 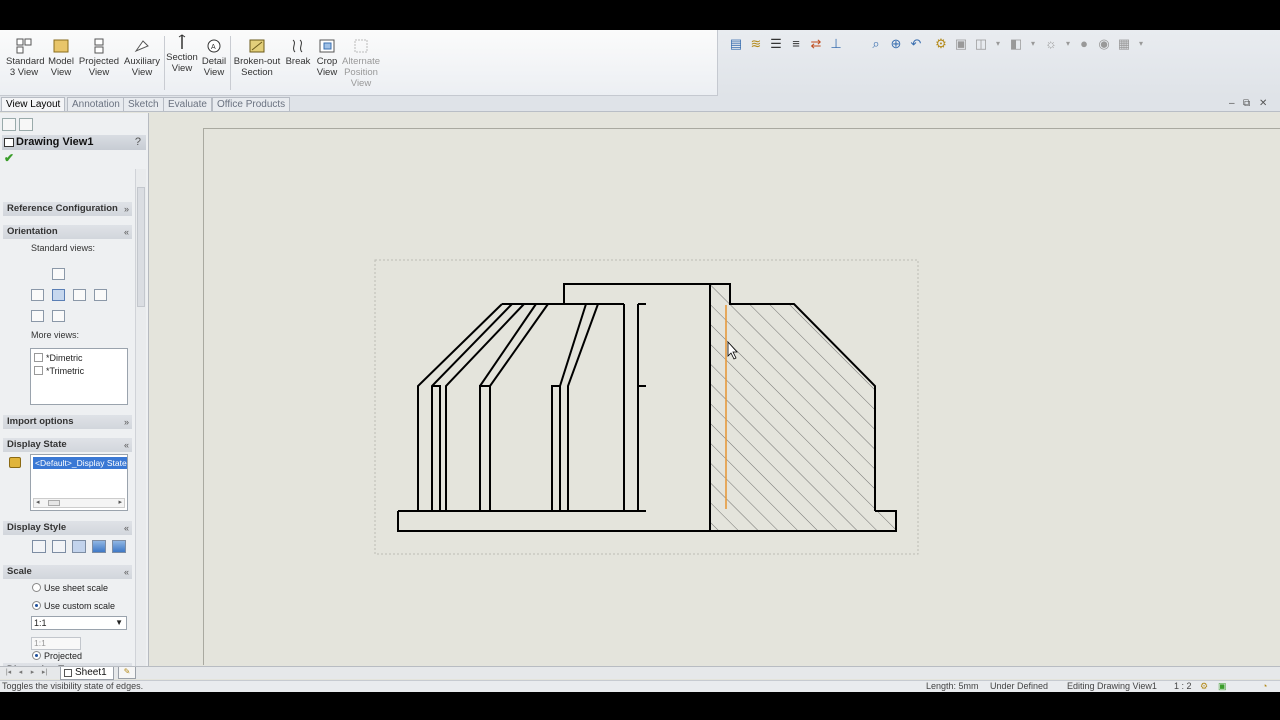 What do you see at coordinates (39, 546) in the screenshot?
I see `wireframe-icon` at bounding box center [39, 546].